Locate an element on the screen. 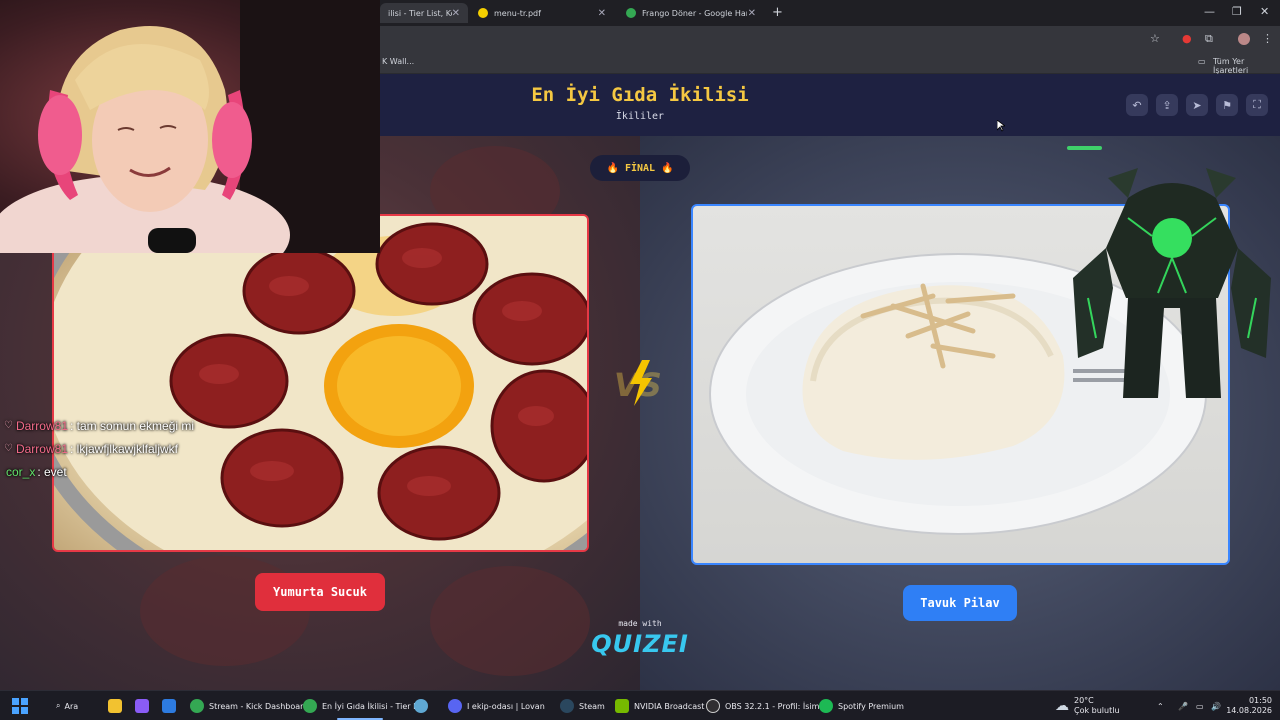 The width and height of the screenshot is (1280, 720). robot-mascot-icon is located at coordinates (1172, 283).